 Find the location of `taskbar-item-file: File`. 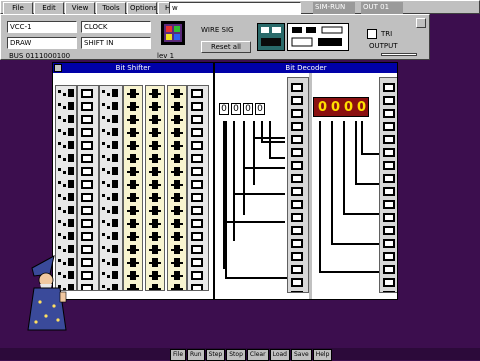

taskbar-item-file: File is located at coordinates (178, 355).